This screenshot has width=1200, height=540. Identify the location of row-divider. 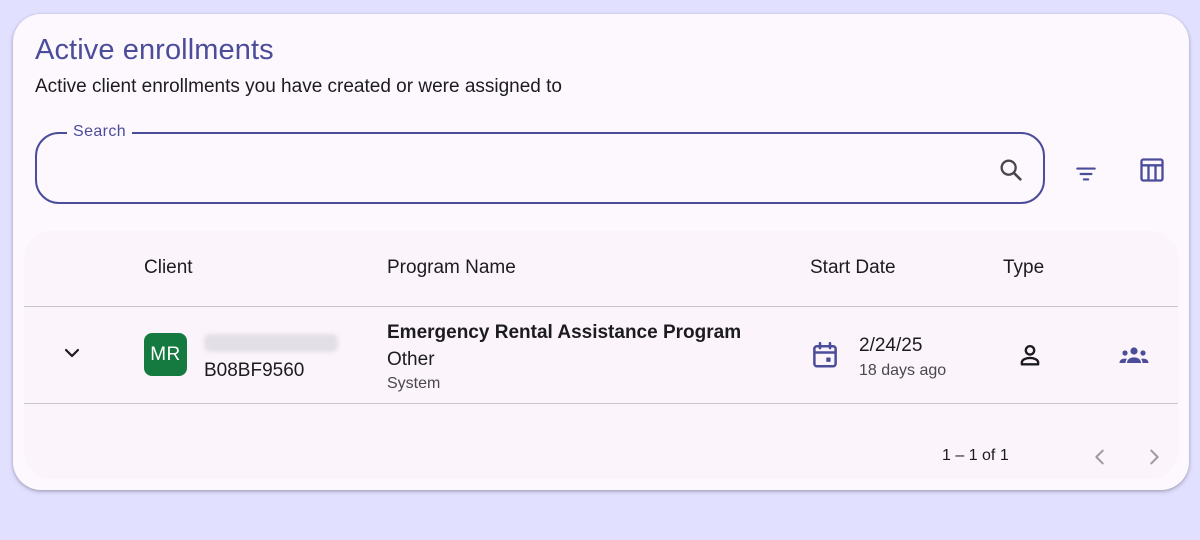
(601, 403).